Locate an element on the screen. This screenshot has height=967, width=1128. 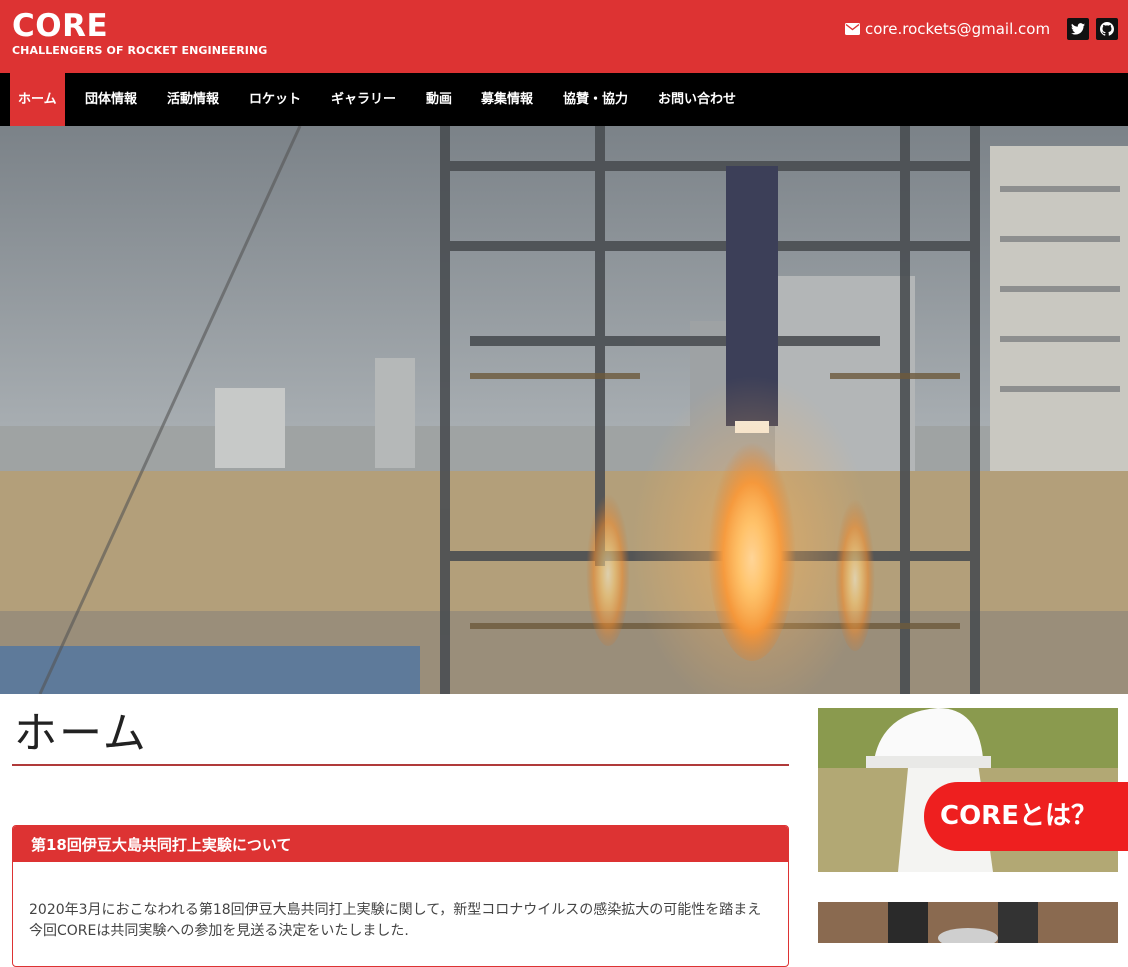
nav-item-home: ホーム is located at coordinates (37, 99).